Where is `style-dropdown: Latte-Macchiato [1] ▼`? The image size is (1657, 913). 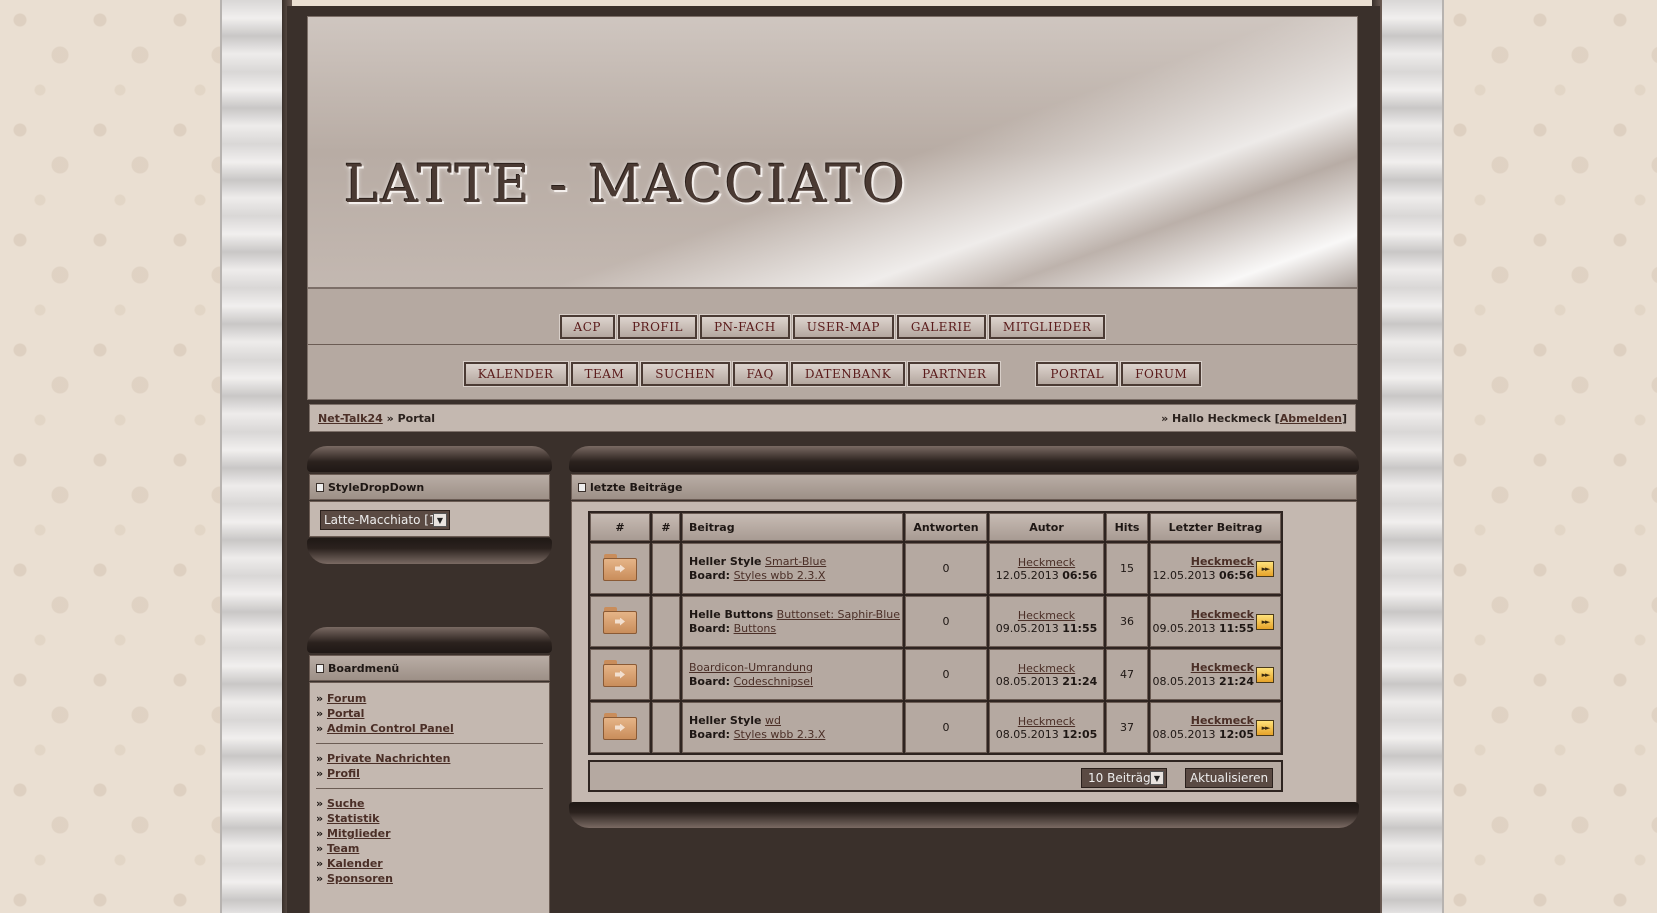 style-dropdown: Latte-Macchiato [1] ▼ is located at coordinates (385, 520).